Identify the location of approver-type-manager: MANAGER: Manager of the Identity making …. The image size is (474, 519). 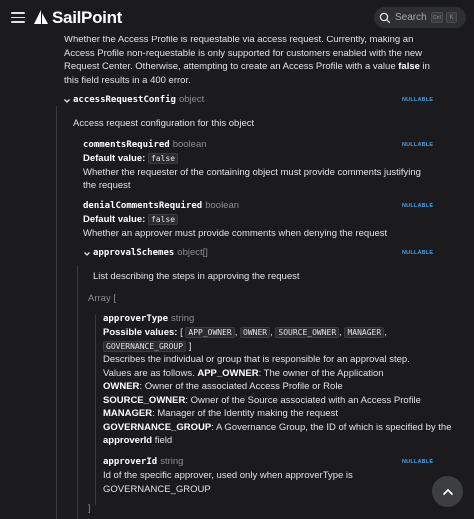
(220, 413).